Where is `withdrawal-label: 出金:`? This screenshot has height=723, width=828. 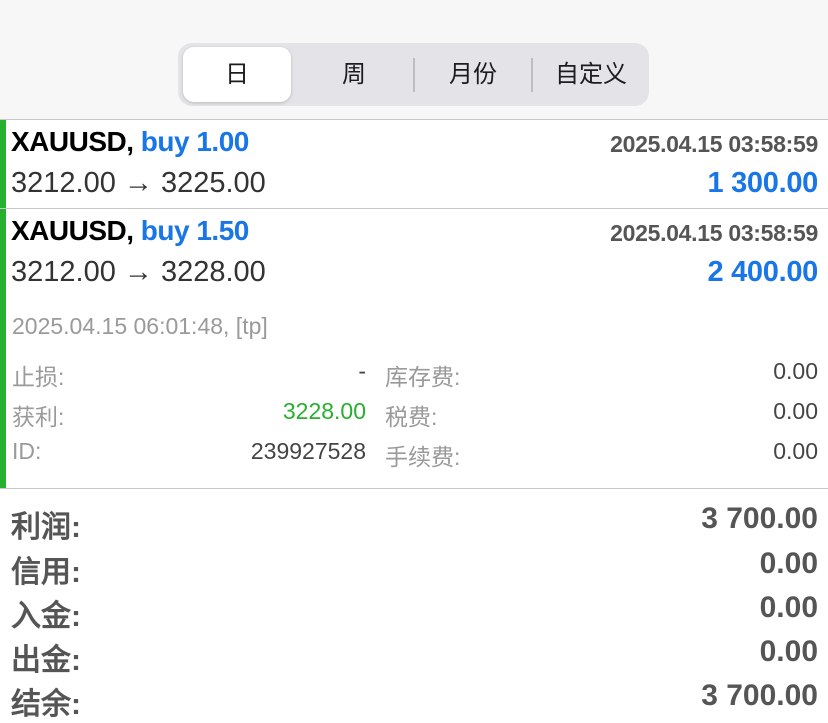
withdrawal-label: 出金: is located at coordinates (46, 660).